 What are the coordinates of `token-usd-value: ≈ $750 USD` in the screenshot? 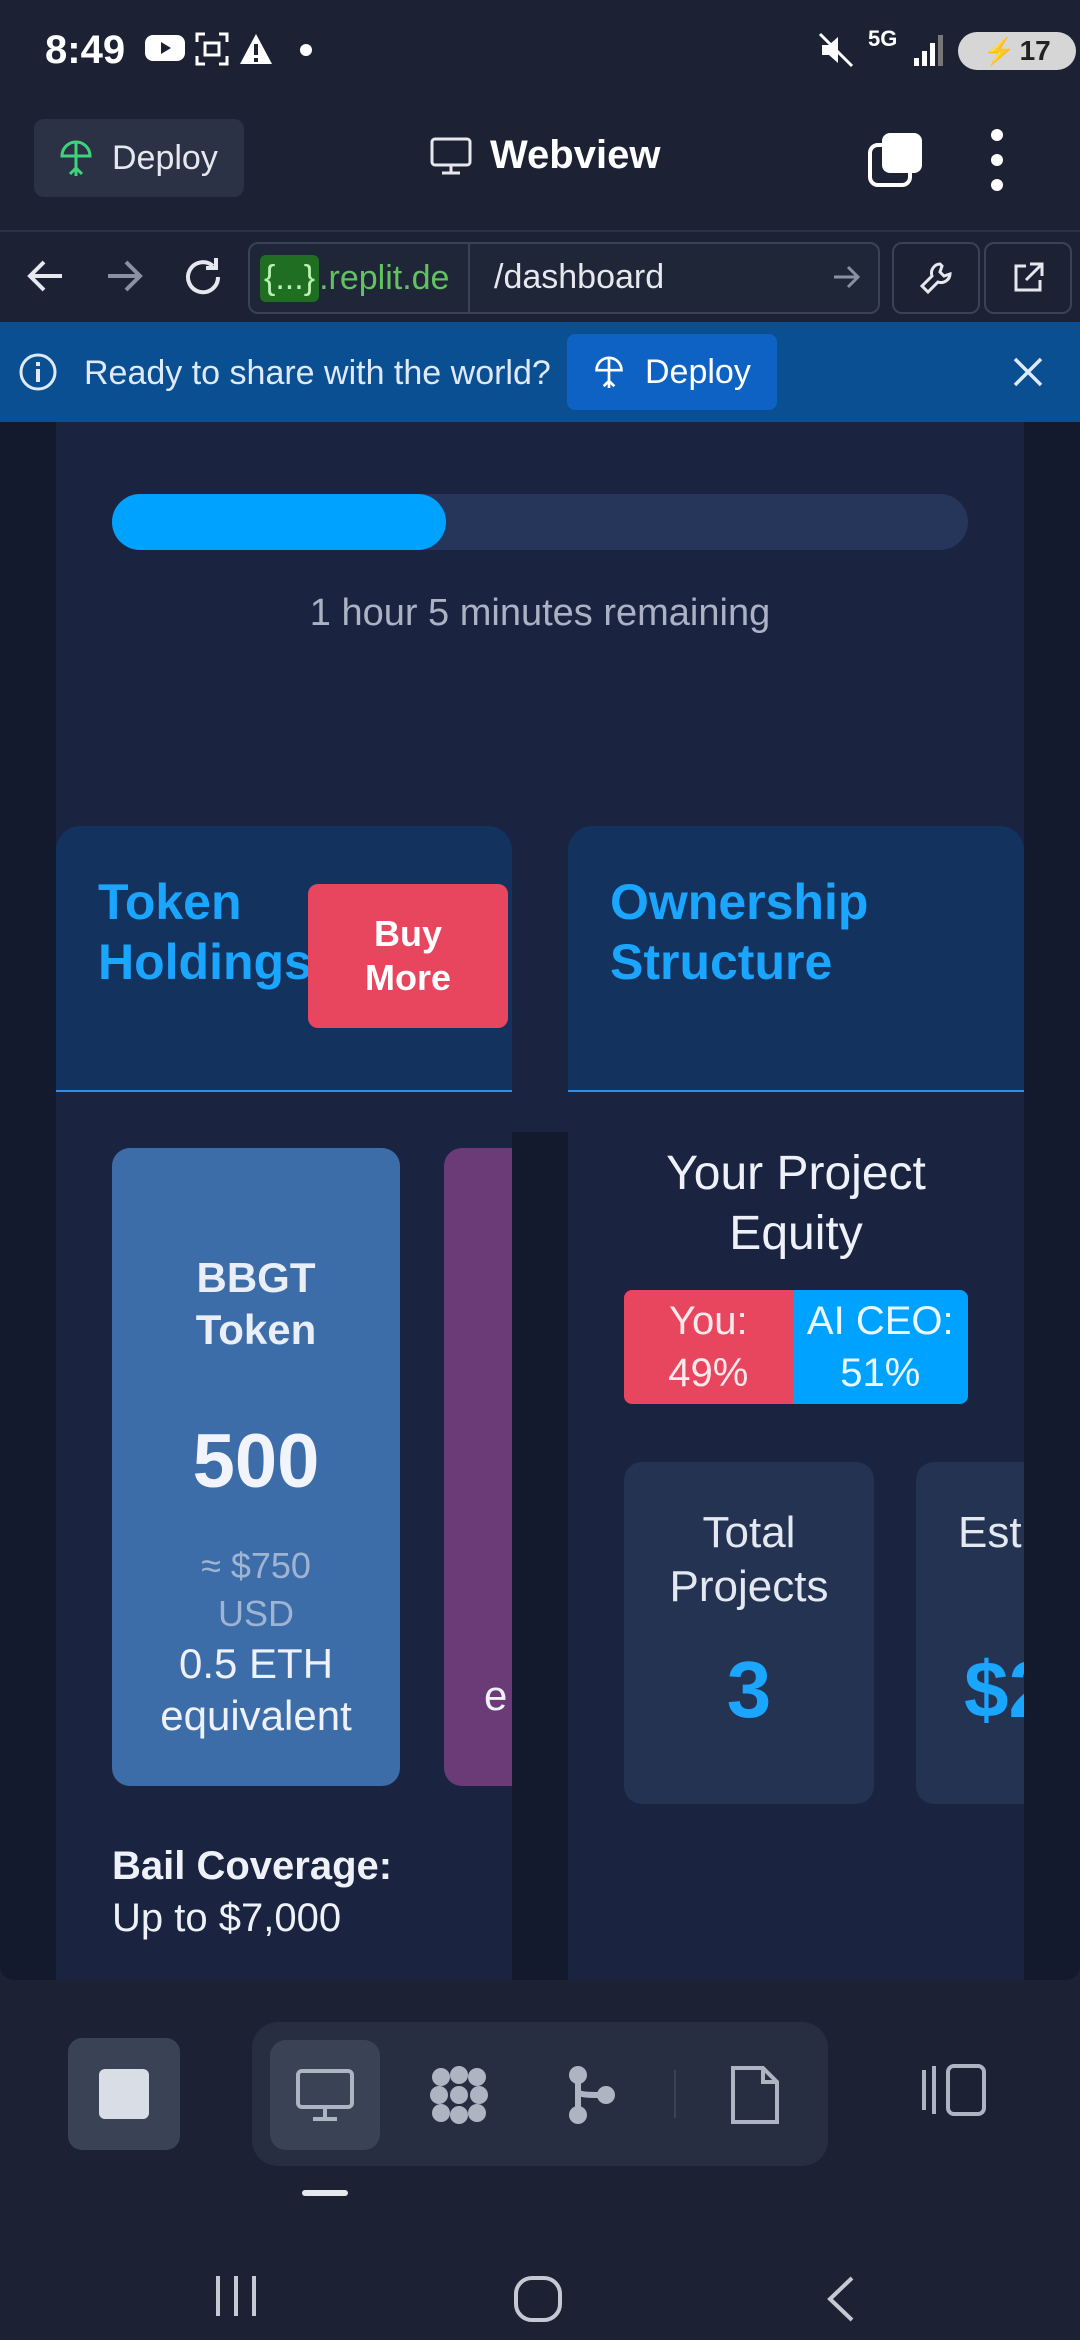 It's located at (256, 1590).